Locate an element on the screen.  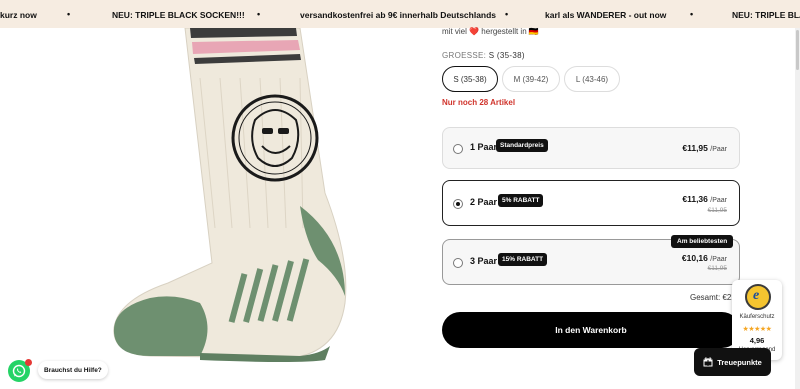
bundle-badge: Standardpreis is located at coordinates (522, 145).